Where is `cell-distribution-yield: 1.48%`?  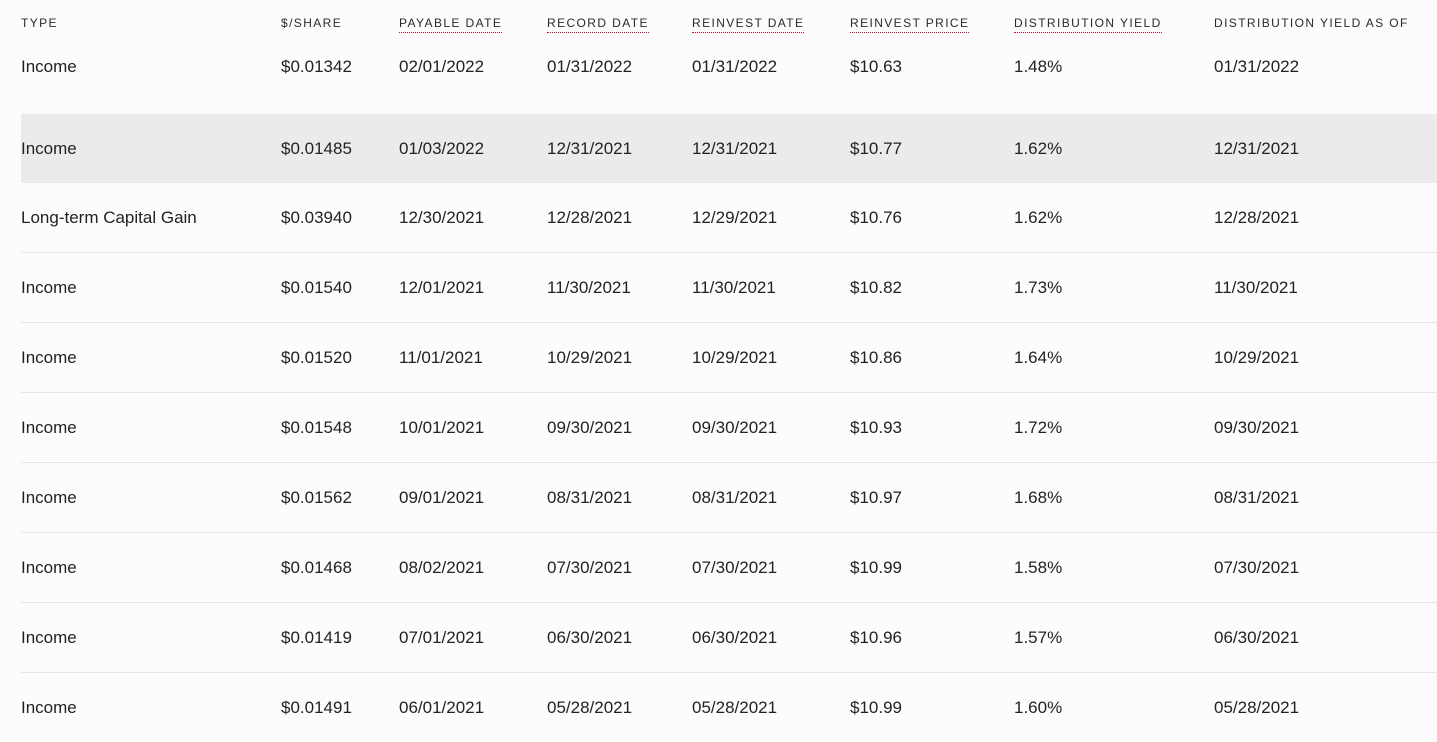 cell-distribution-yield: 1.48% is located at coordinates (1114, 79).